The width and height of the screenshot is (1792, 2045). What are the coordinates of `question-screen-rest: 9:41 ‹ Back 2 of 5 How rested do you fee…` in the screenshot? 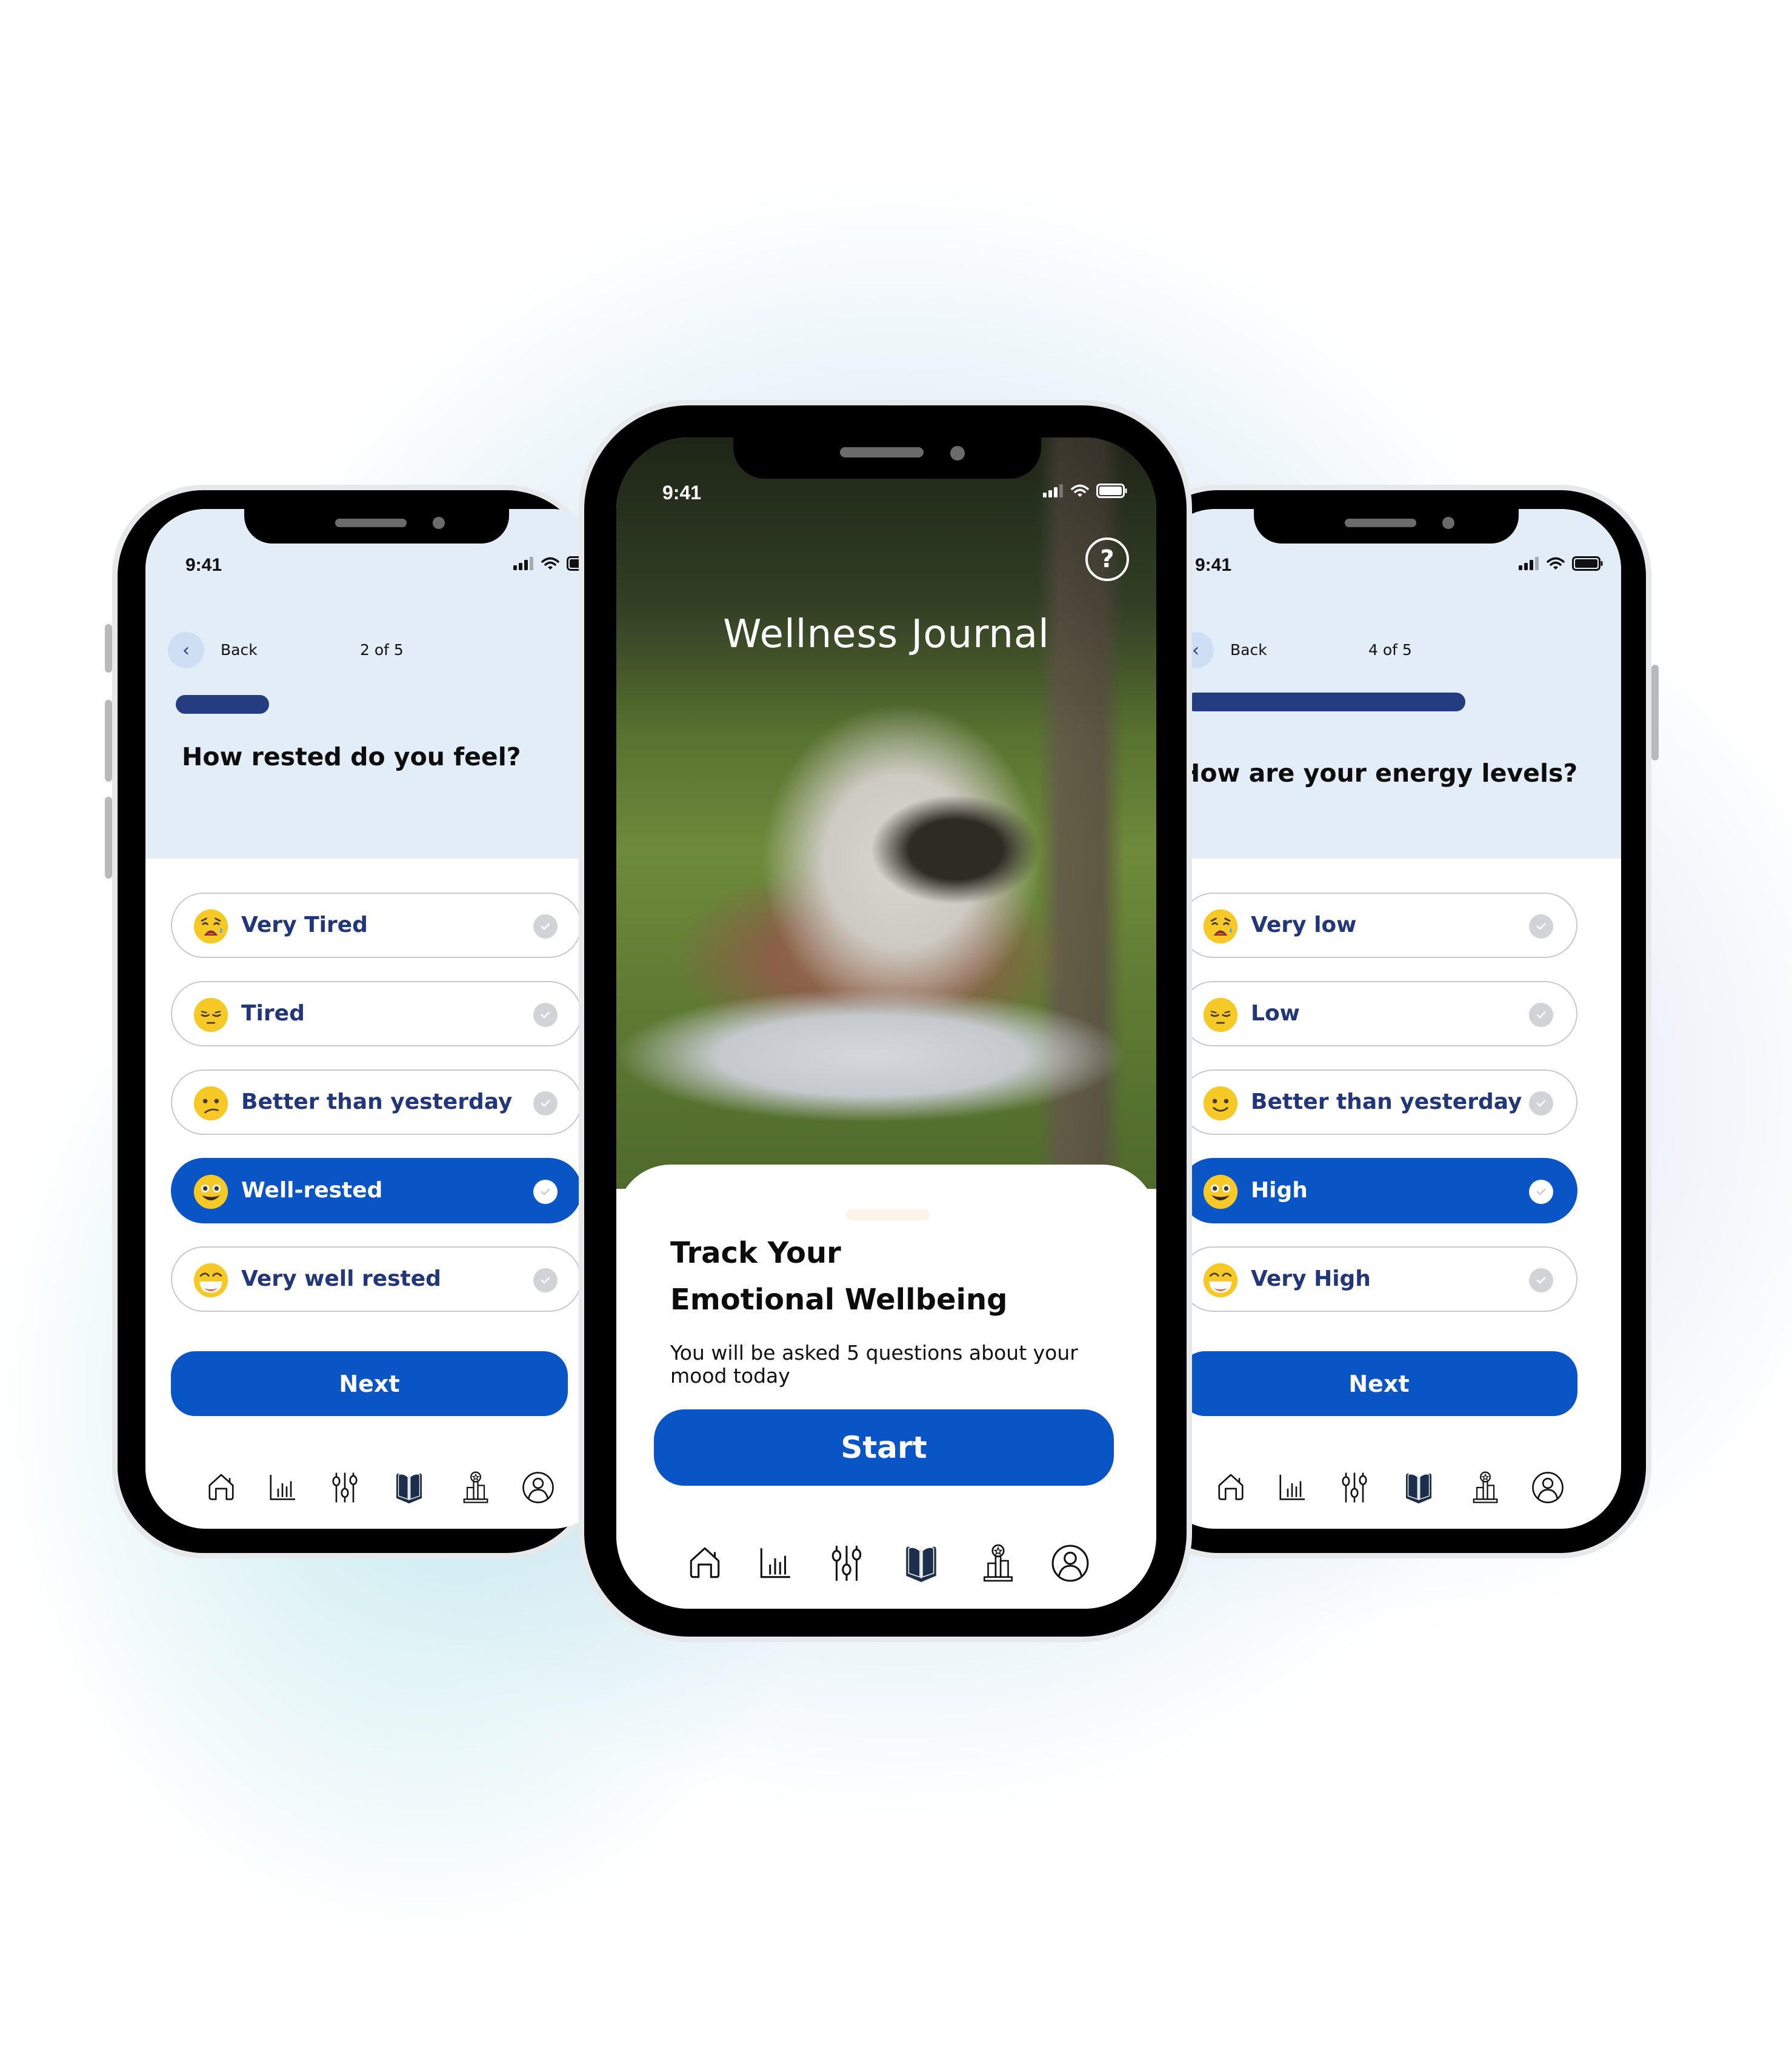 It's located at (379, 1019).